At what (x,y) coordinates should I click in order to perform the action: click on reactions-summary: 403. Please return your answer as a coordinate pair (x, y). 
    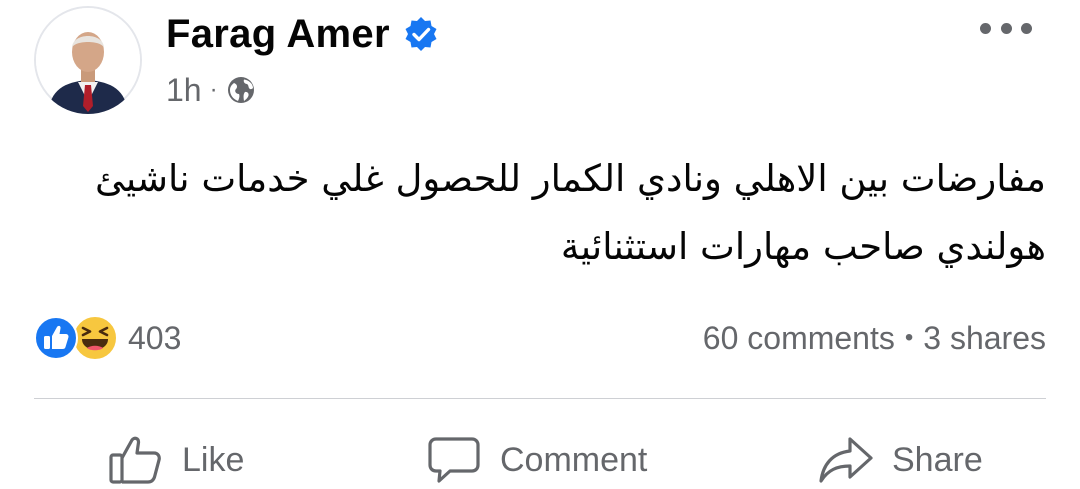
    Looking at the image, I should click on (107, 338).